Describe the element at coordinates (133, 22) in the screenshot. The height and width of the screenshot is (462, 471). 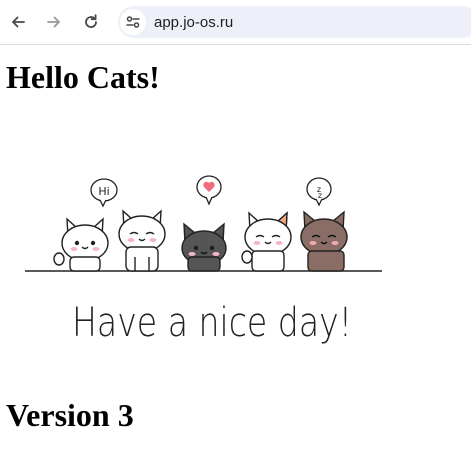
I see `tune-icon` at that location.